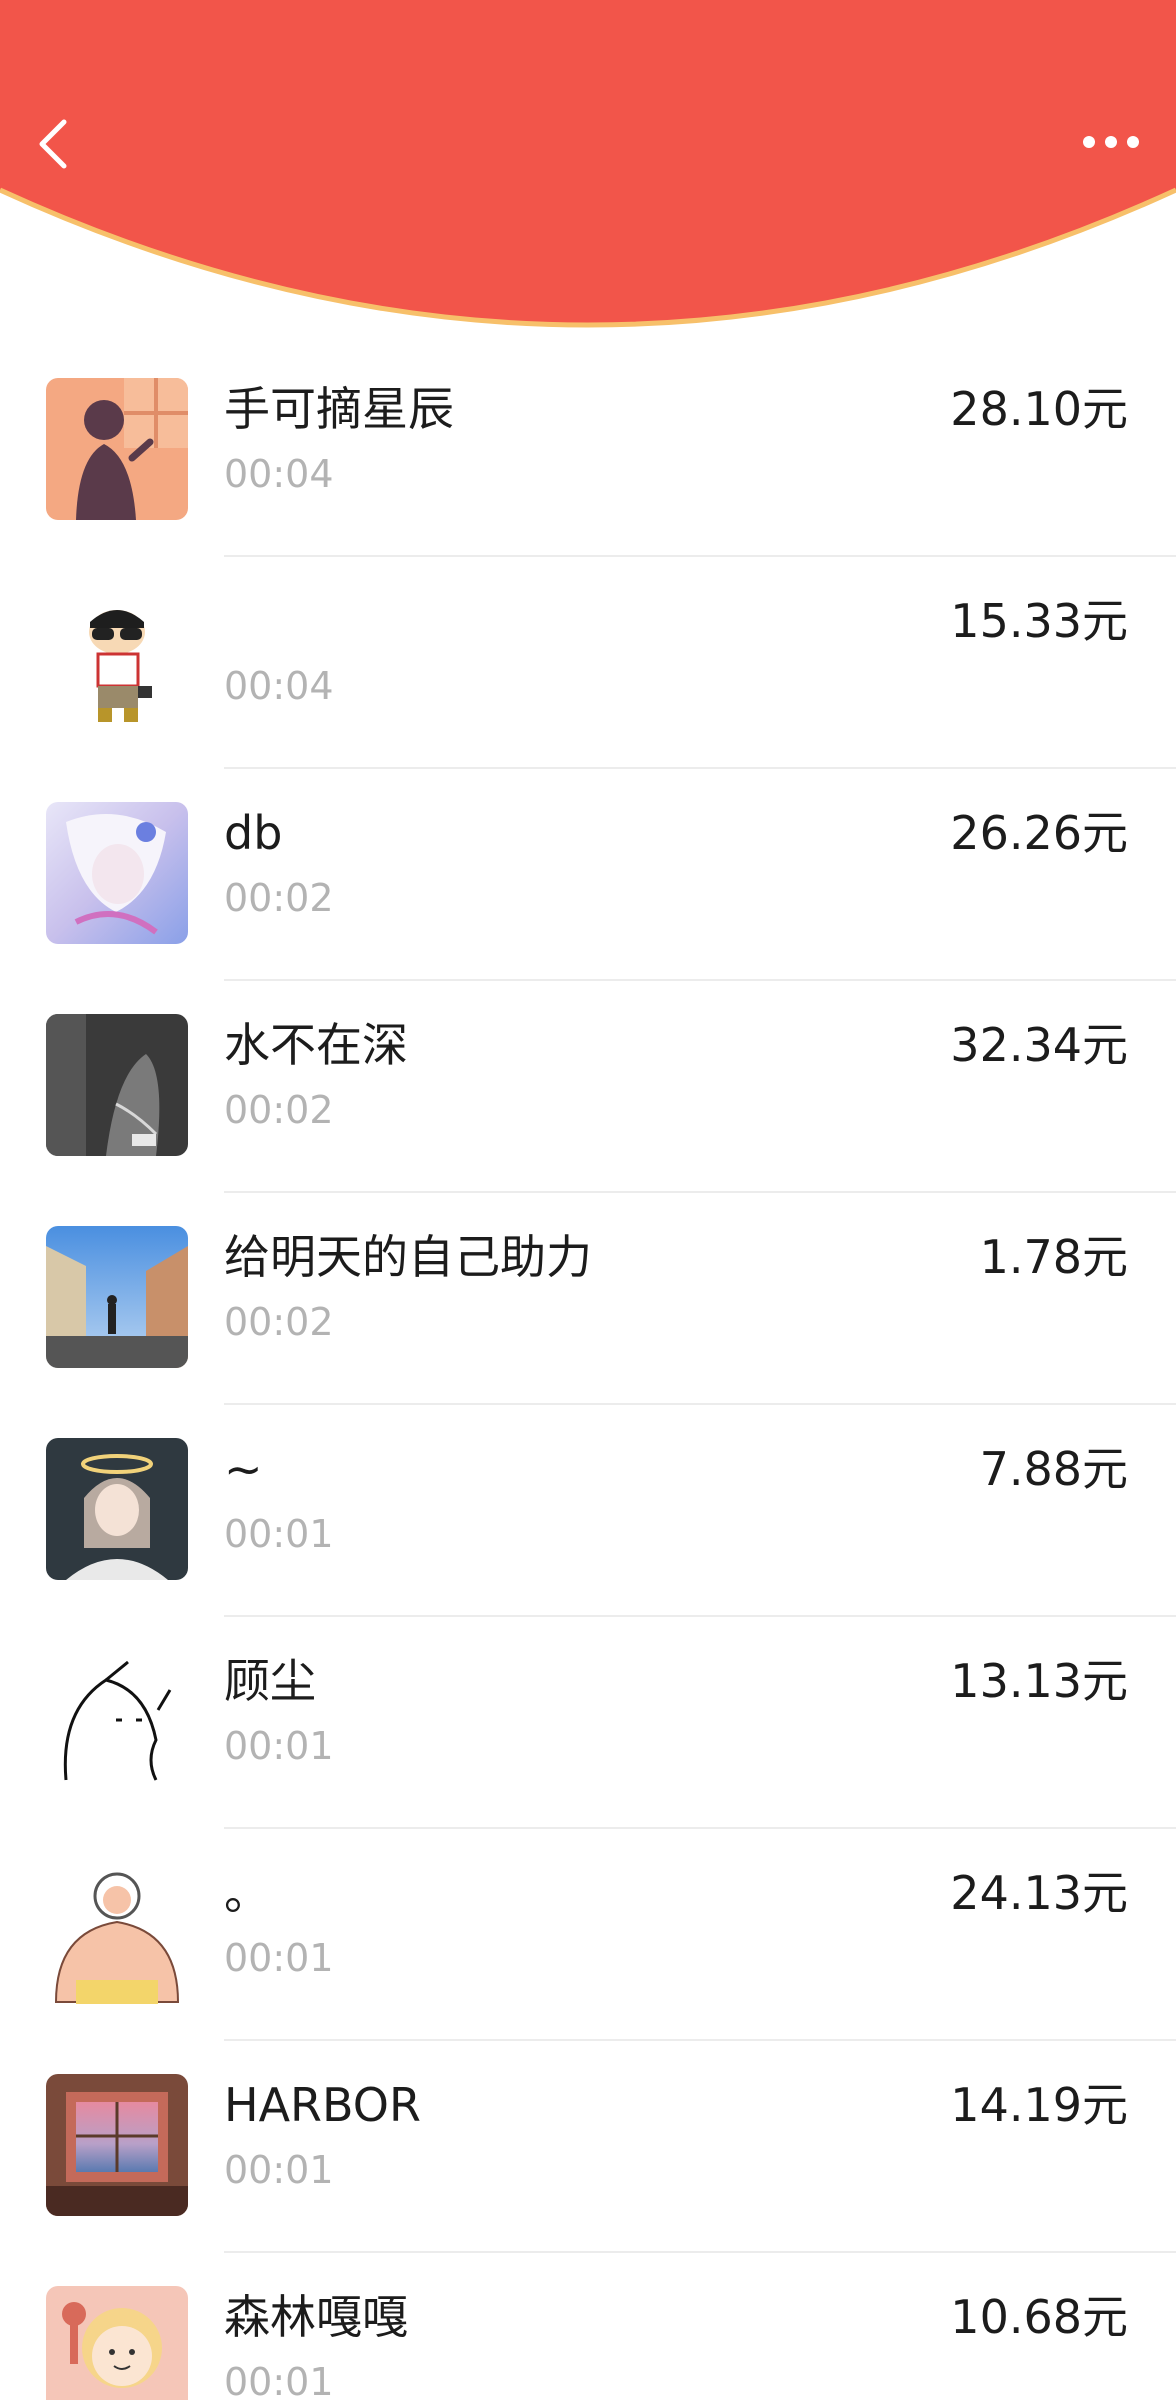 The image size is (1176, 2400). What do you see at coordinates (588, 2147) in the screenshot?
I see `list-item: HARBOR 00:01 14.19元` at bounding box center [588, 2147].